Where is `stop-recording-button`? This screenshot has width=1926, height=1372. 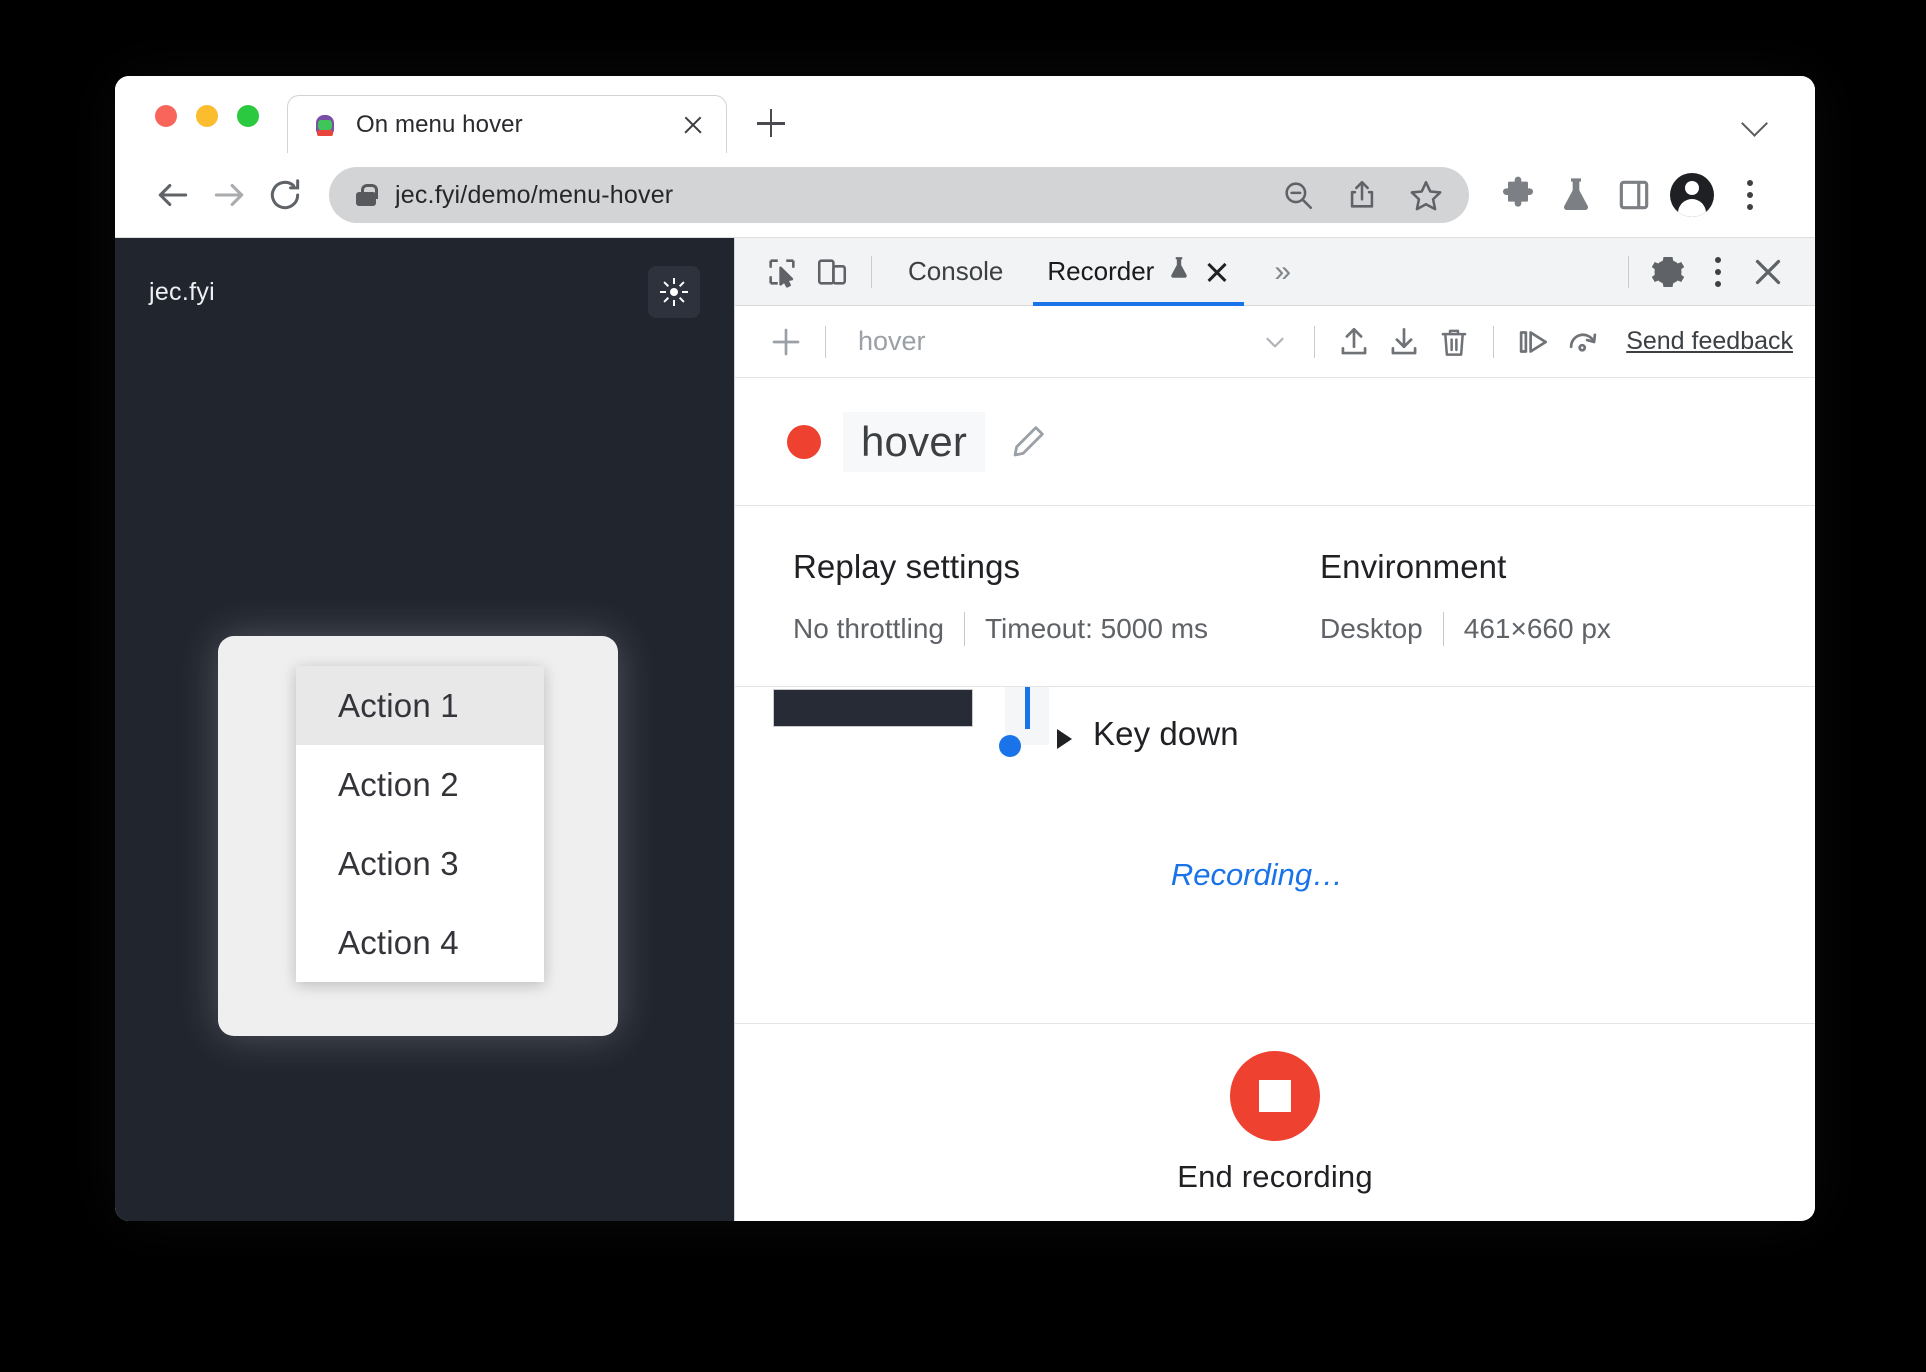
stop-recording-button is located at coordinates (1275, 1095).